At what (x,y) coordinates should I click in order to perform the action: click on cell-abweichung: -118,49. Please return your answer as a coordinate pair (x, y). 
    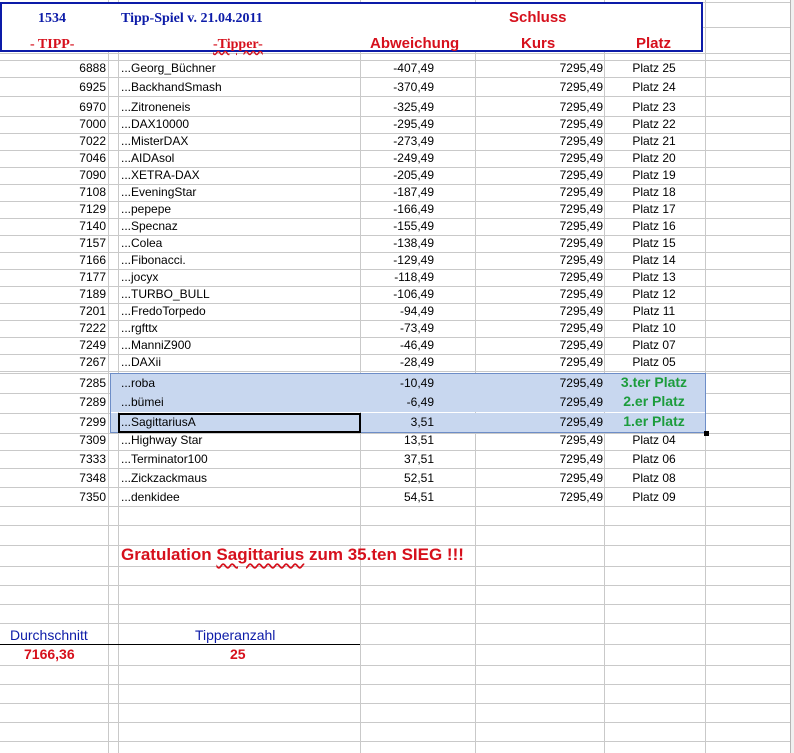
    Looking at the image, I should click on (398, 277).